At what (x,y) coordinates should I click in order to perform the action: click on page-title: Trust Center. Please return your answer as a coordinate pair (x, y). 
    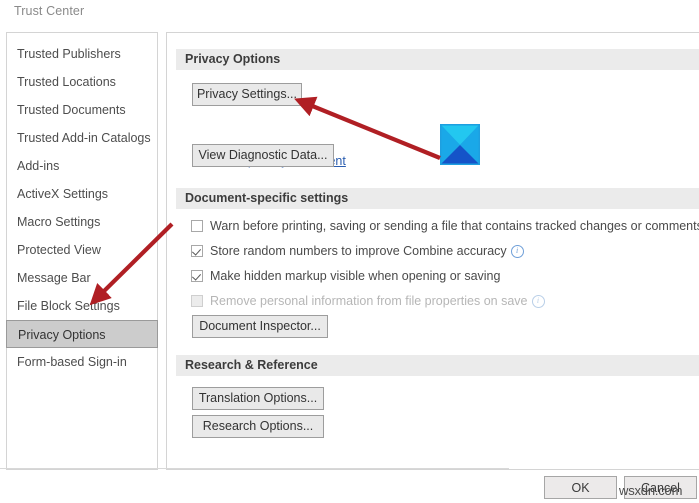
    Looking at the image, I should click on (49, 11).